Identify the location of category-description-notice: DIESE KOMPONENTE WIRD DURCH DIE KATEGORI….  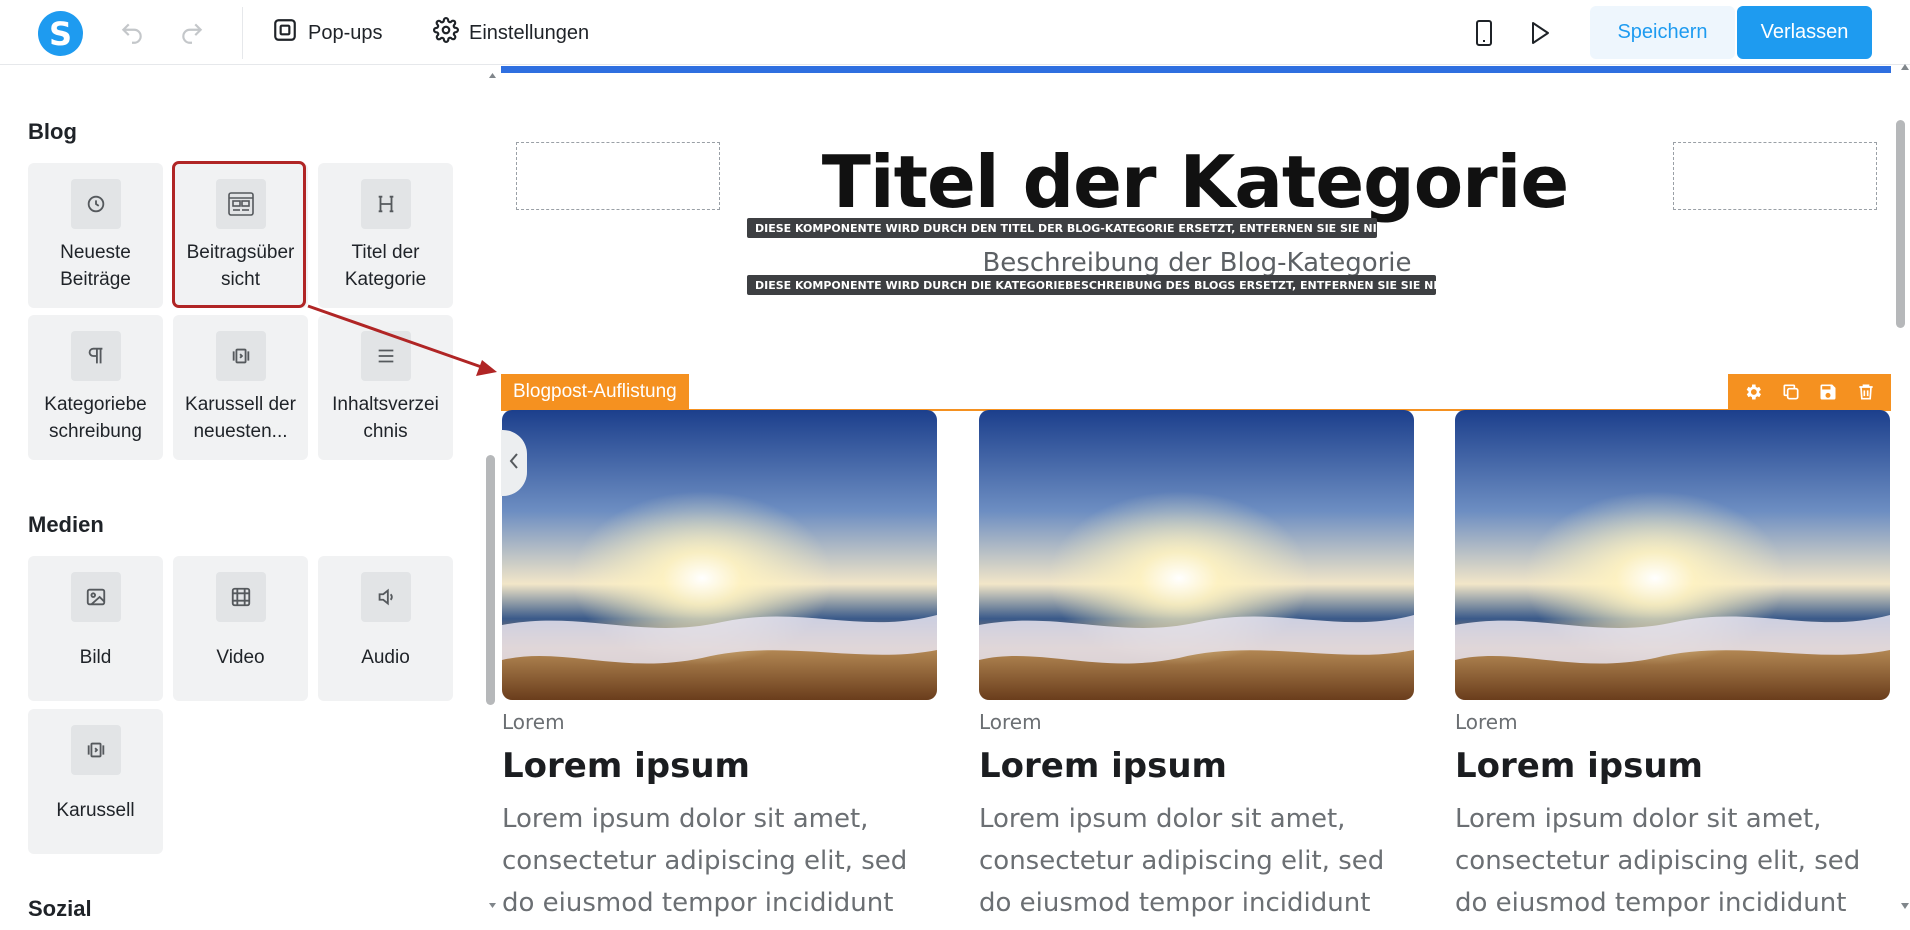
(1104, 285).